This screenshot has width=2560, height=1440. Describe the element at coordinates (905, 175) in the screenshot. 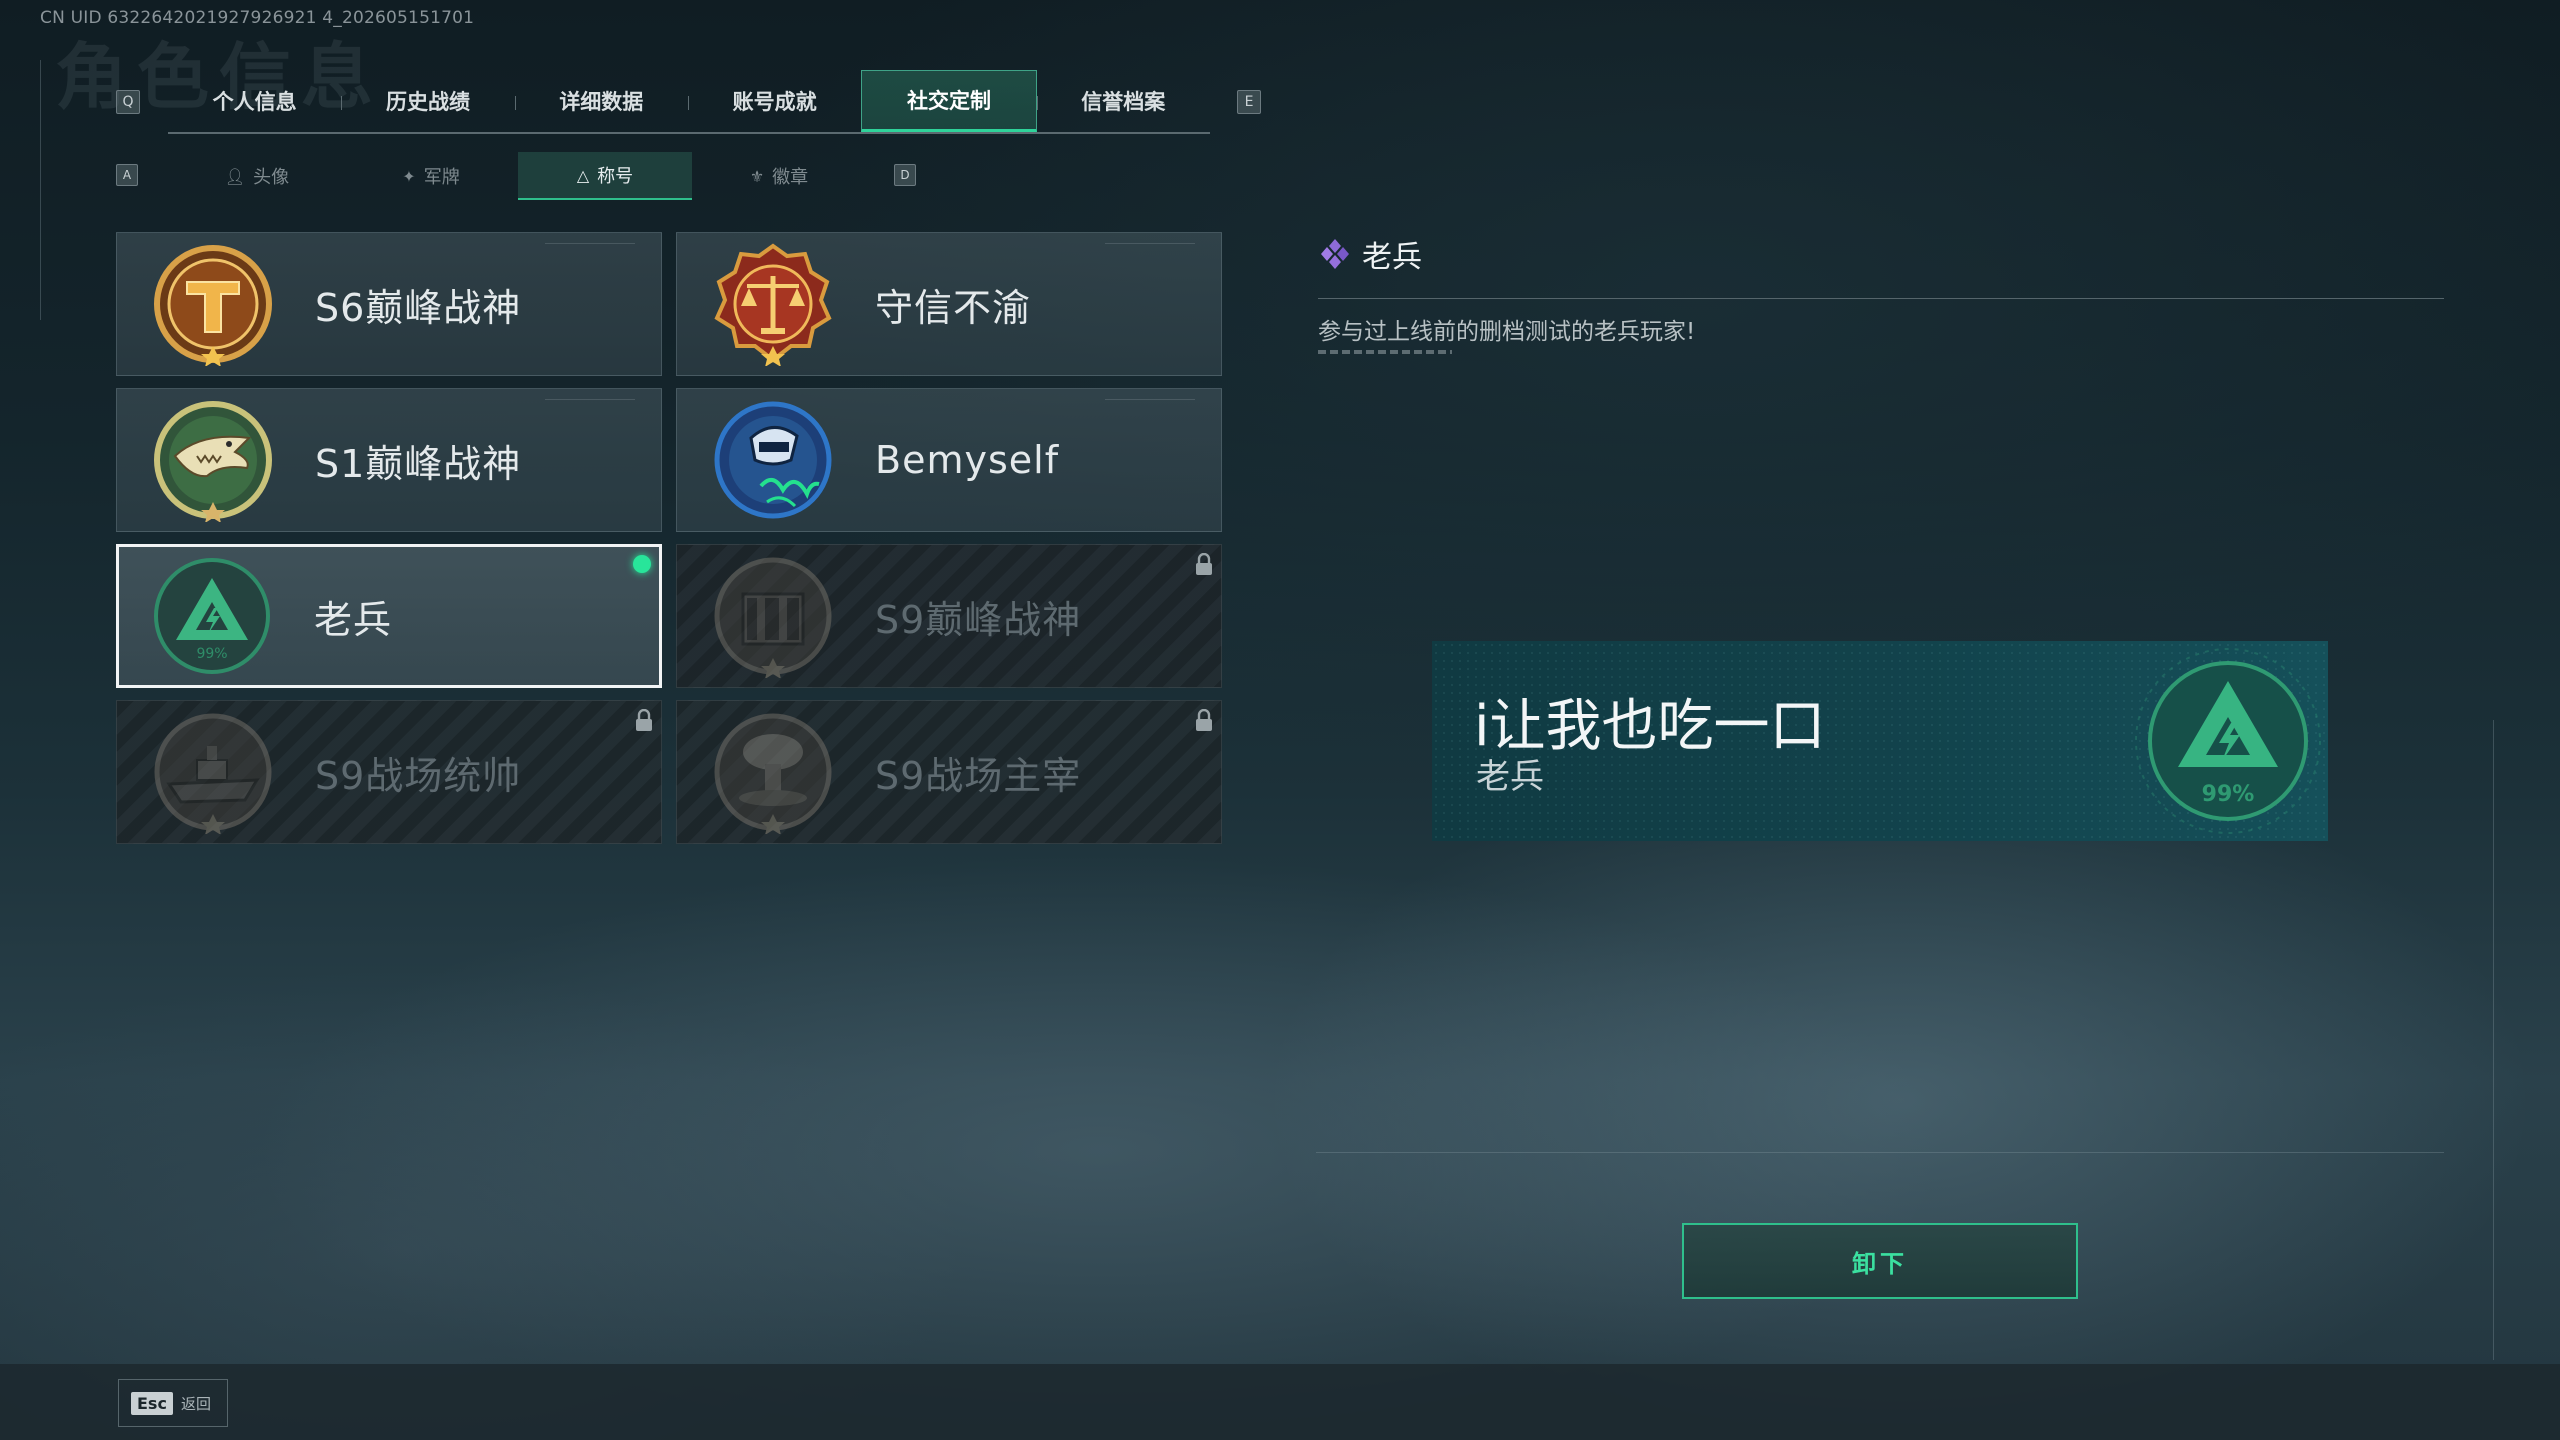

I see `next-subtab-key-hint: D` at that location.